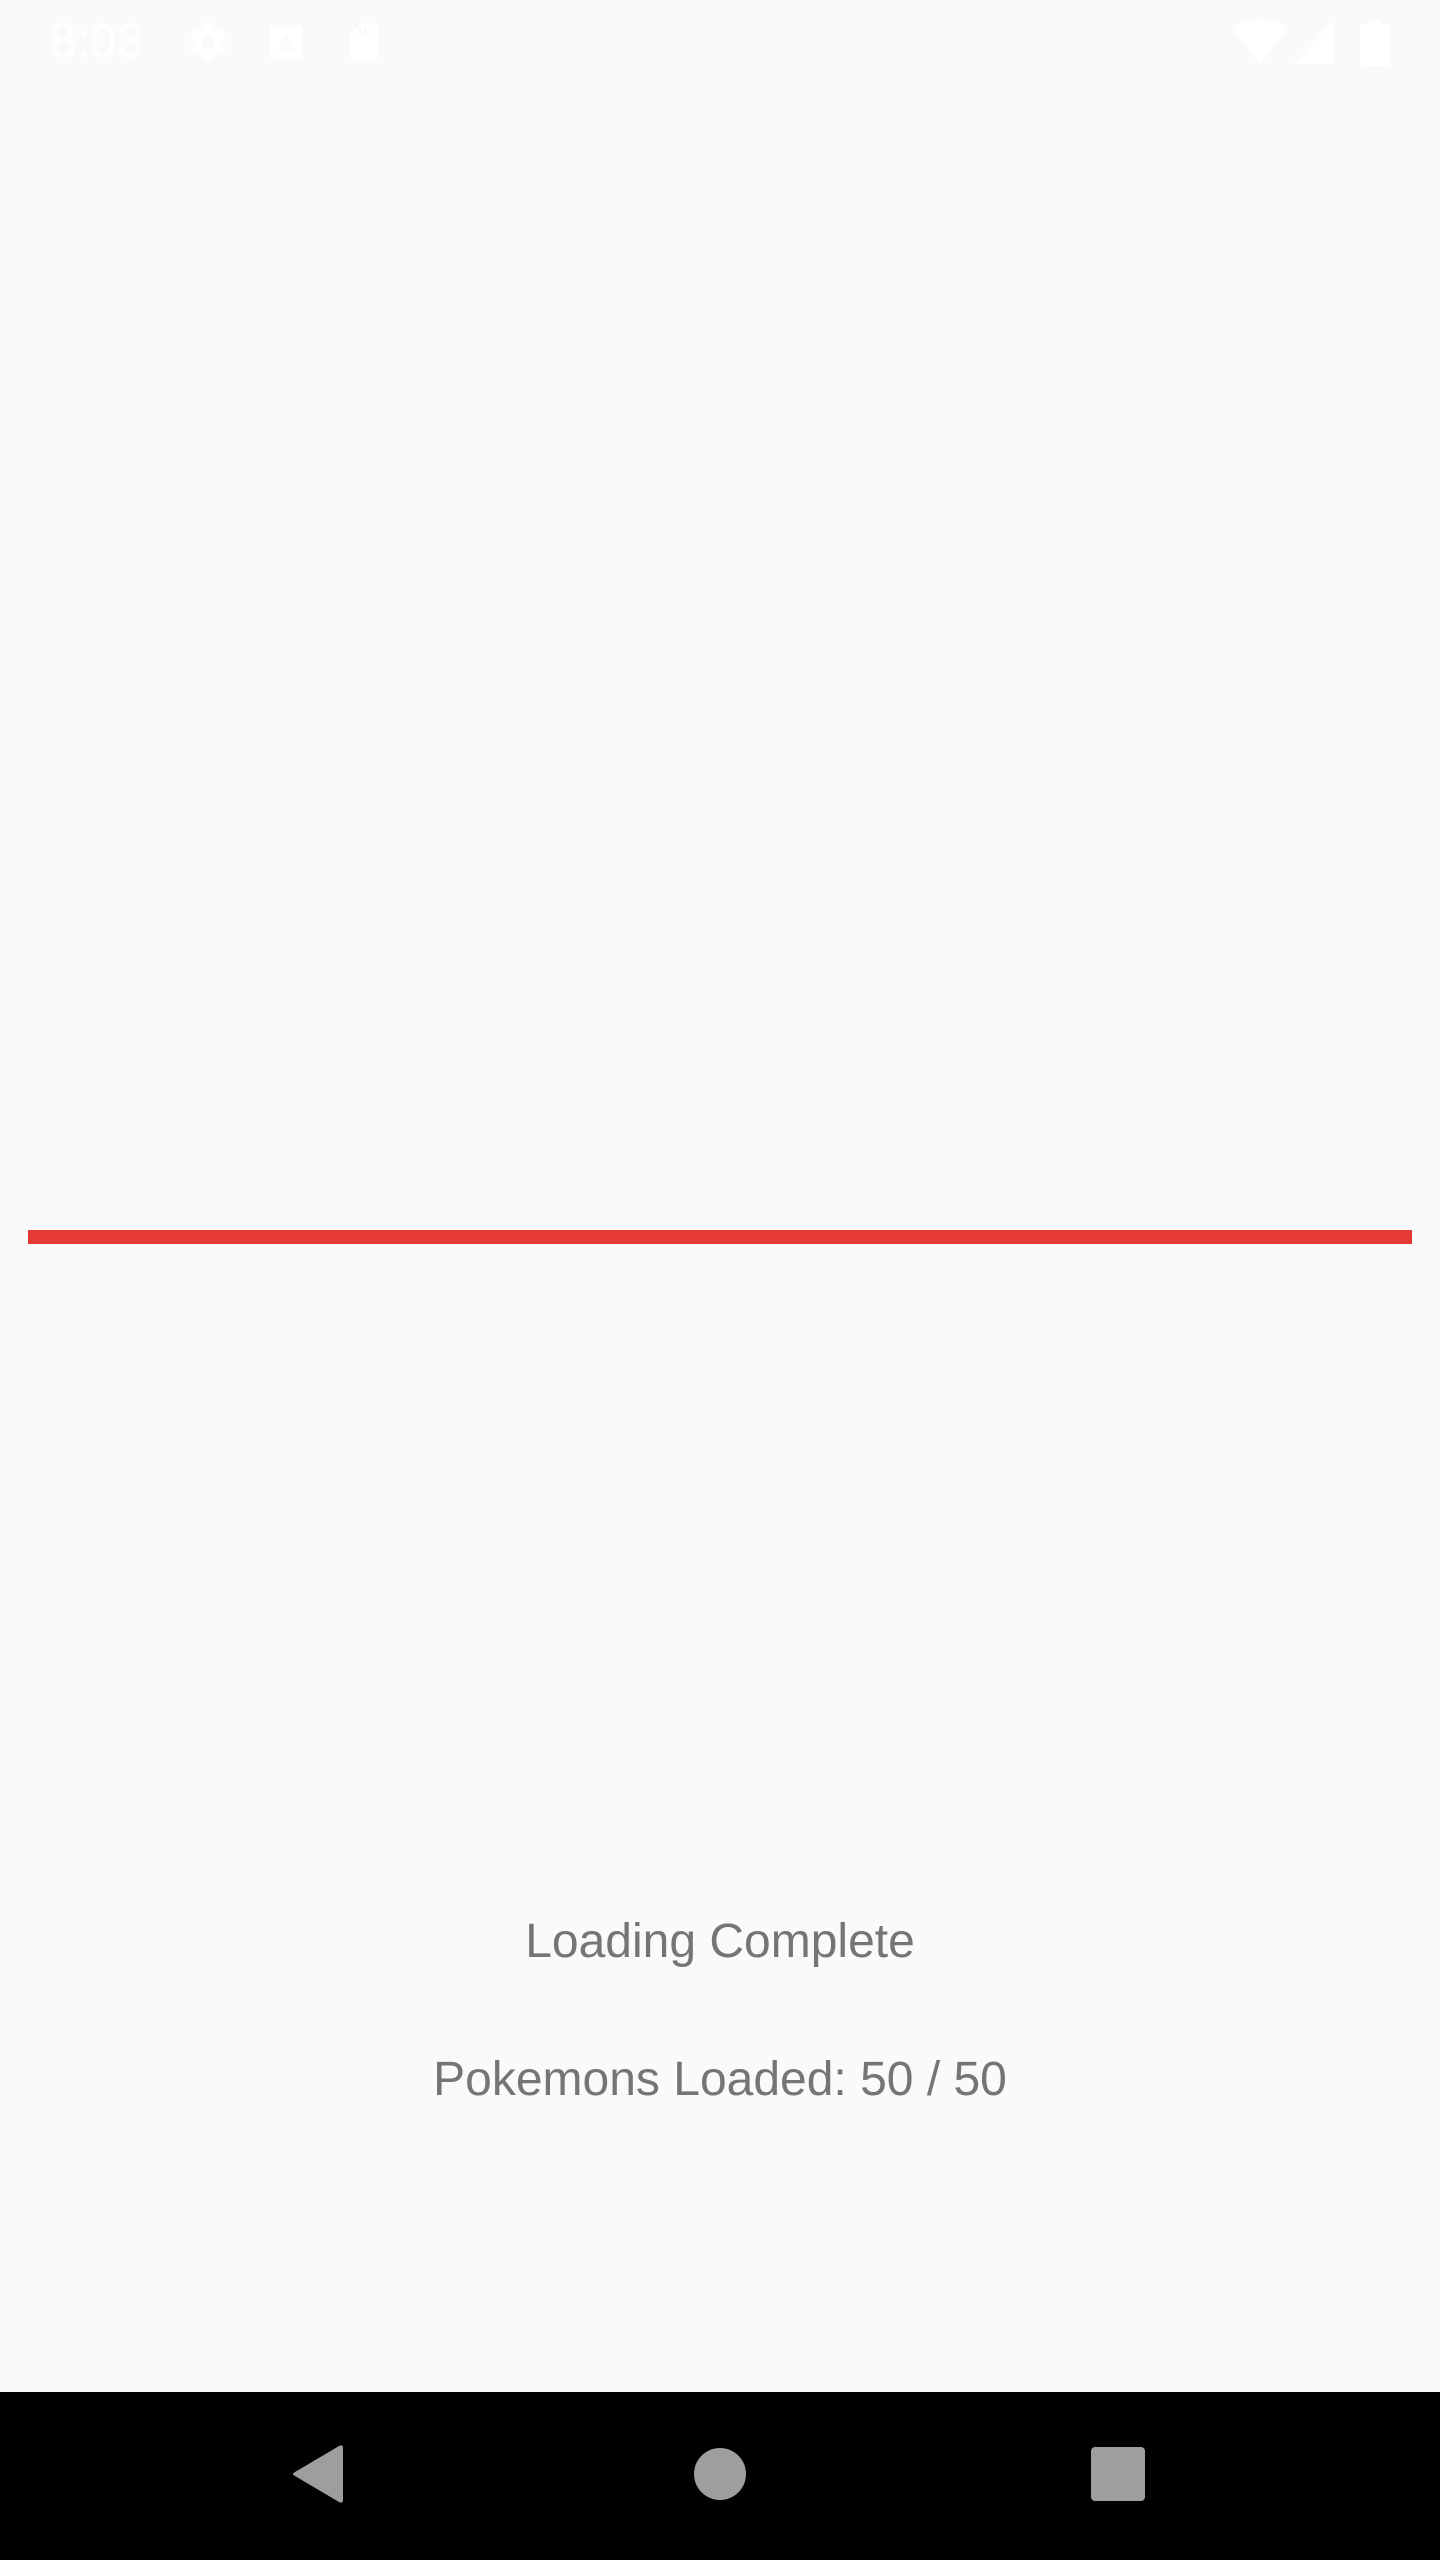  Describe the element at coordinates (1375, 43) in the screenshot. I see `battery-icon` at that location.